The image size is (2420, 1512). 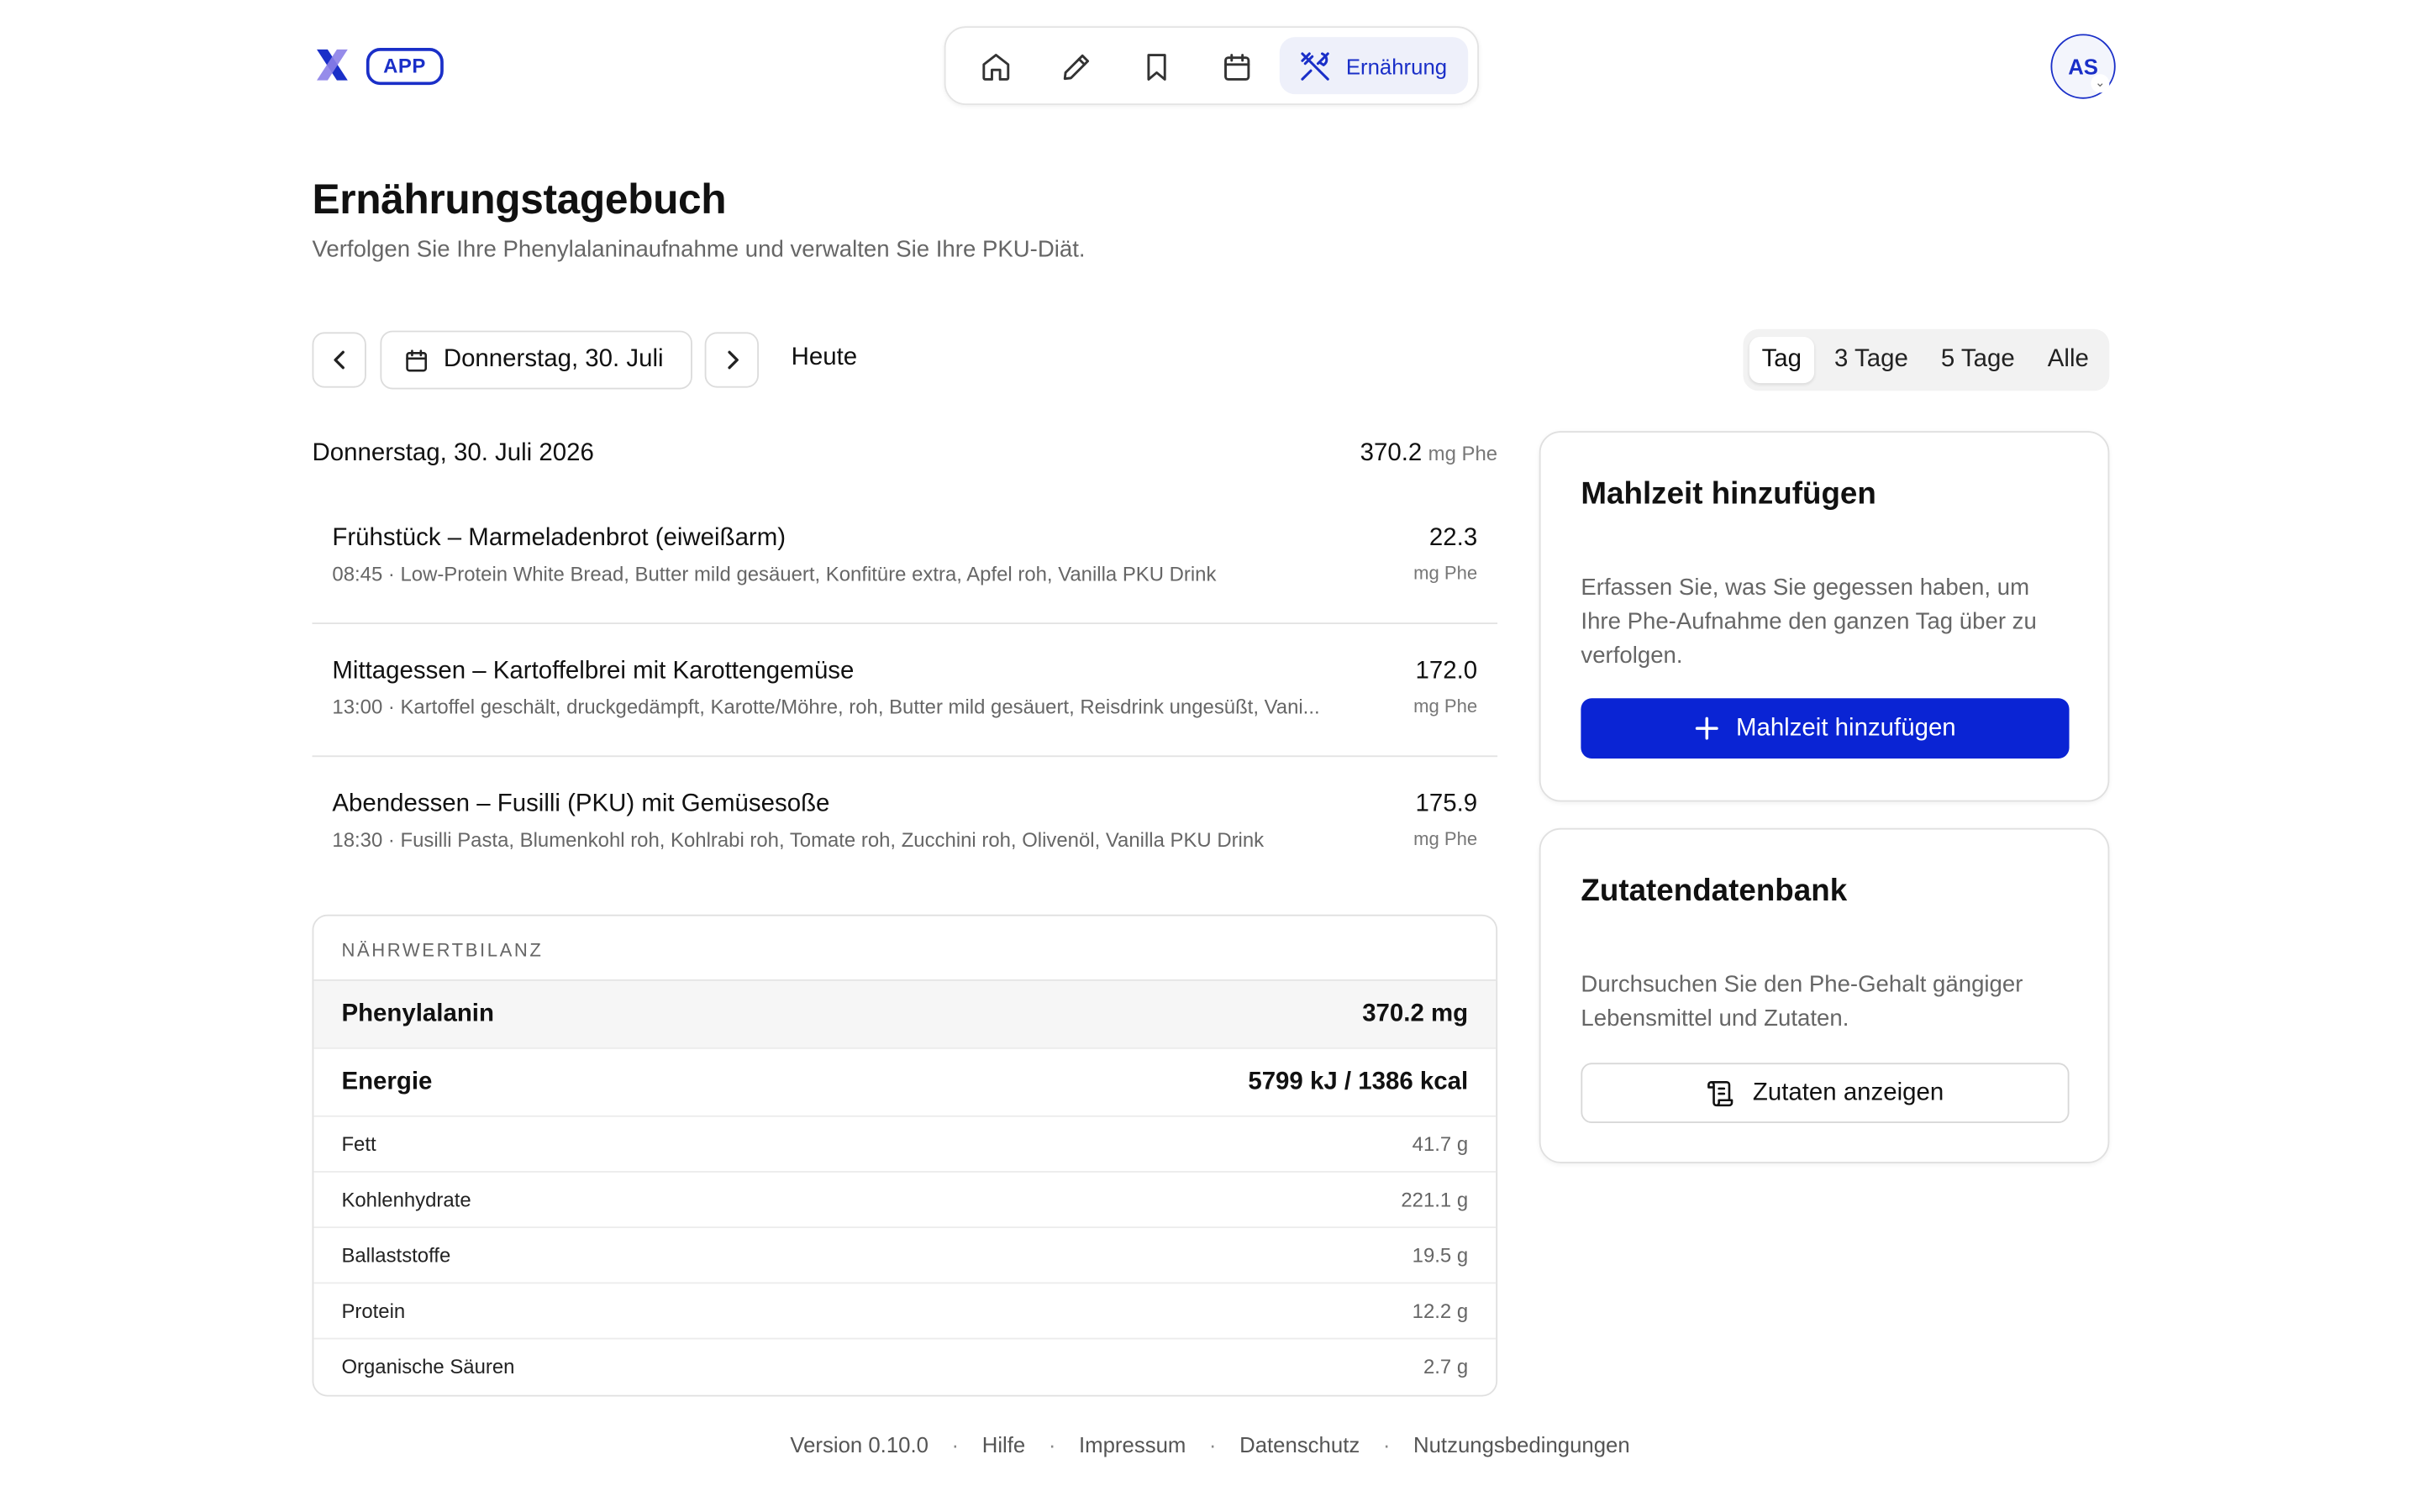 I want to click on add-meal-button-label: Mahlzeit hinzufügen, so click(x=1846, y=727).